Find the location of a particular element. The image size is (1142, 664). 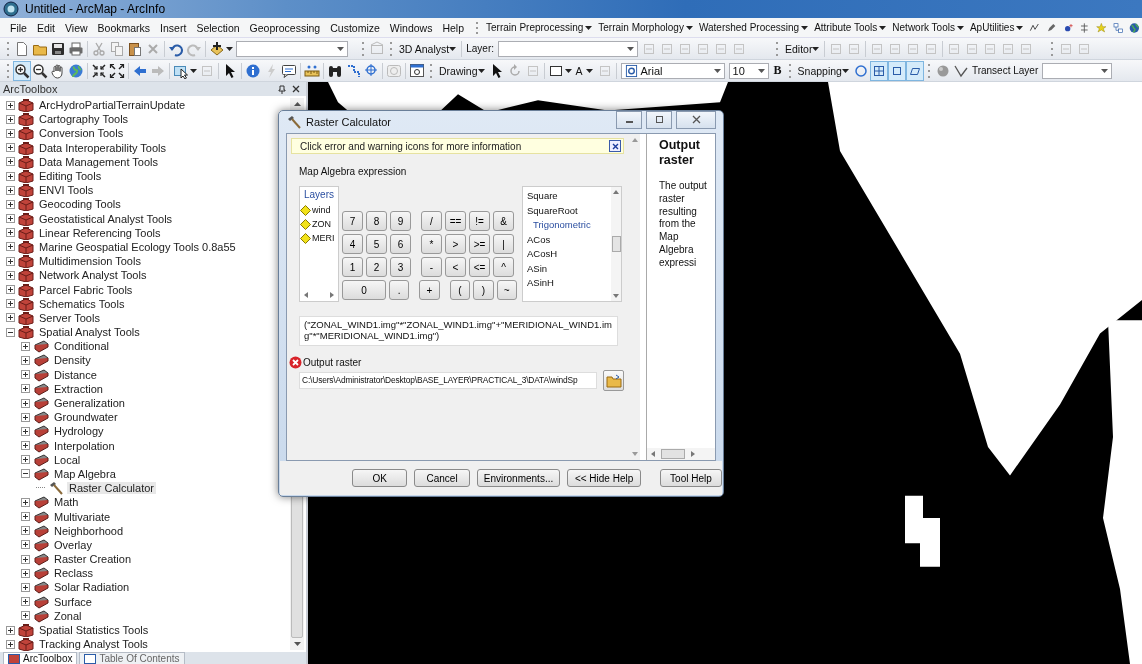

tree-item: Tracking Analyst Tools is located at coordinates (93, 644).